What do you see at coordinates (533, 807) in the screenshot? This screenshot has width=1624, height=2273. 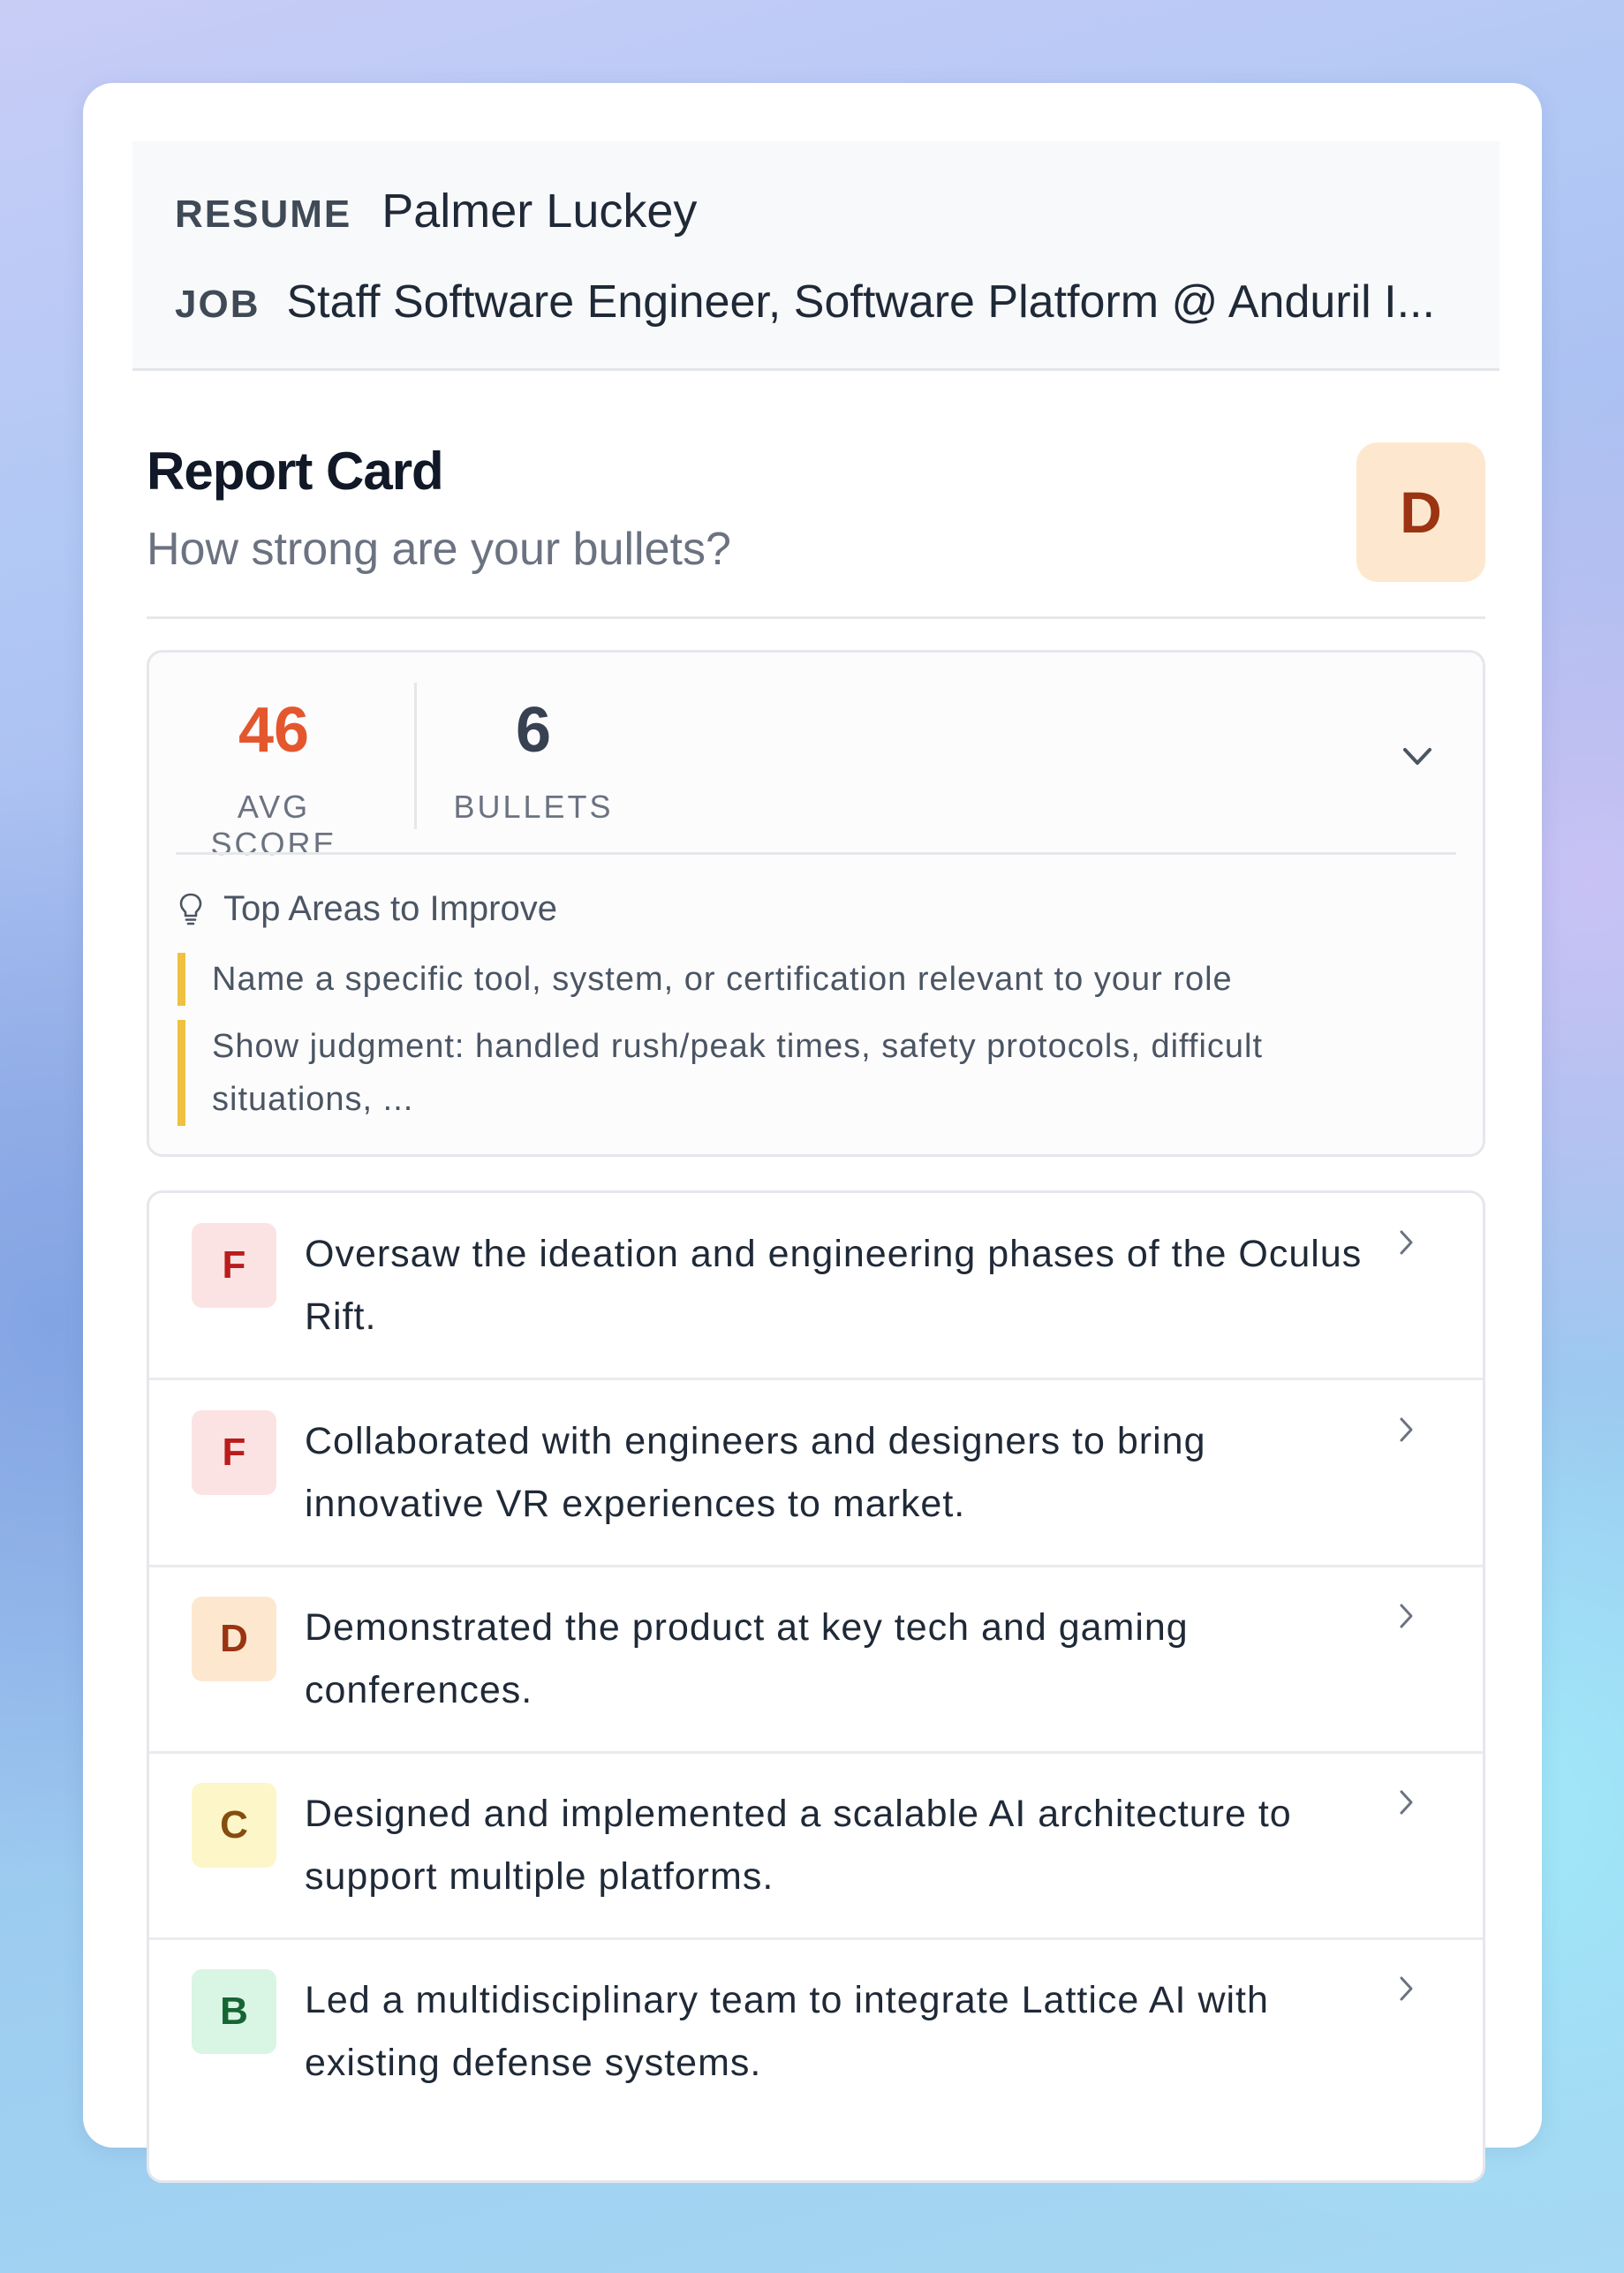 I see `bullets-count-label: BULLETS` at bounding box center [533, 807].